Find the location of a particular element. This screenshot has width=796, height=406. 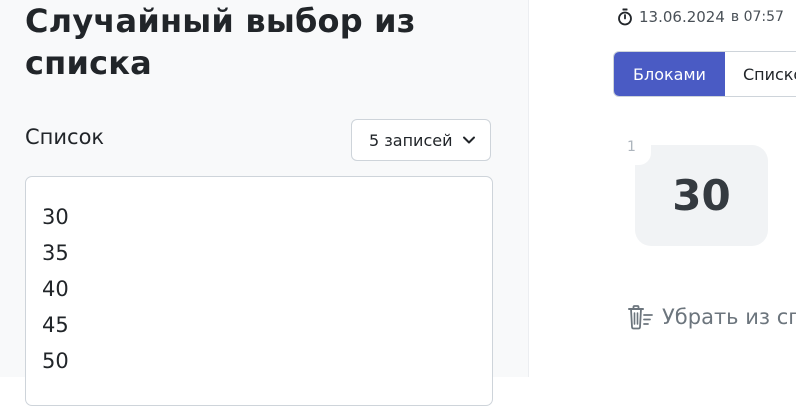

list-item: 30 is located at coordinates (55, 217).